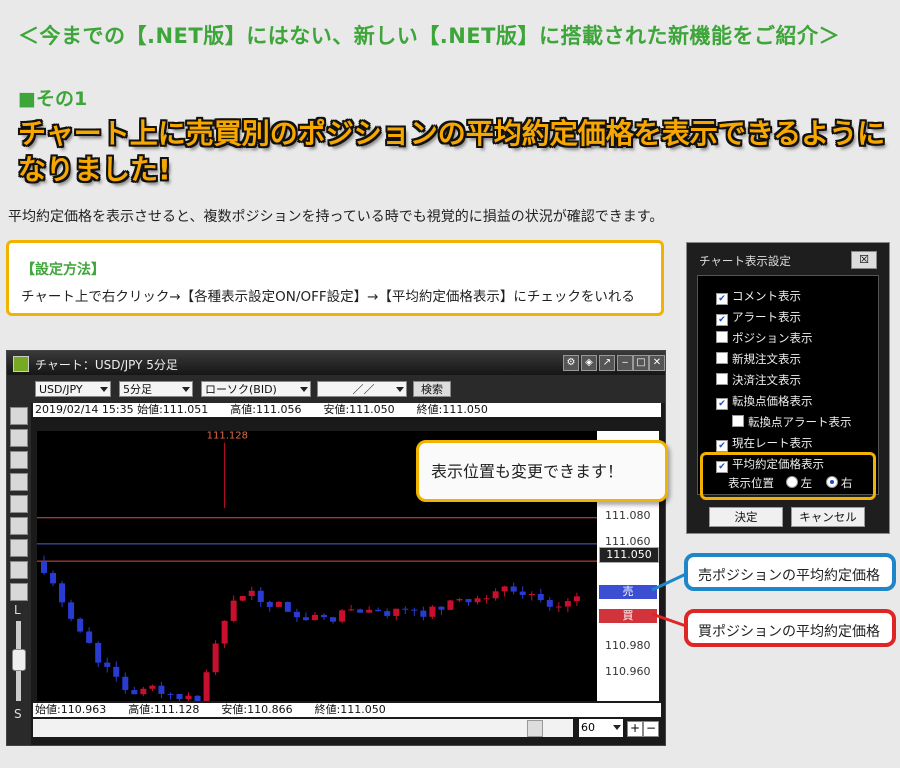  I want to click on option-comment: ✔ コメント表示, so click(758, 296).